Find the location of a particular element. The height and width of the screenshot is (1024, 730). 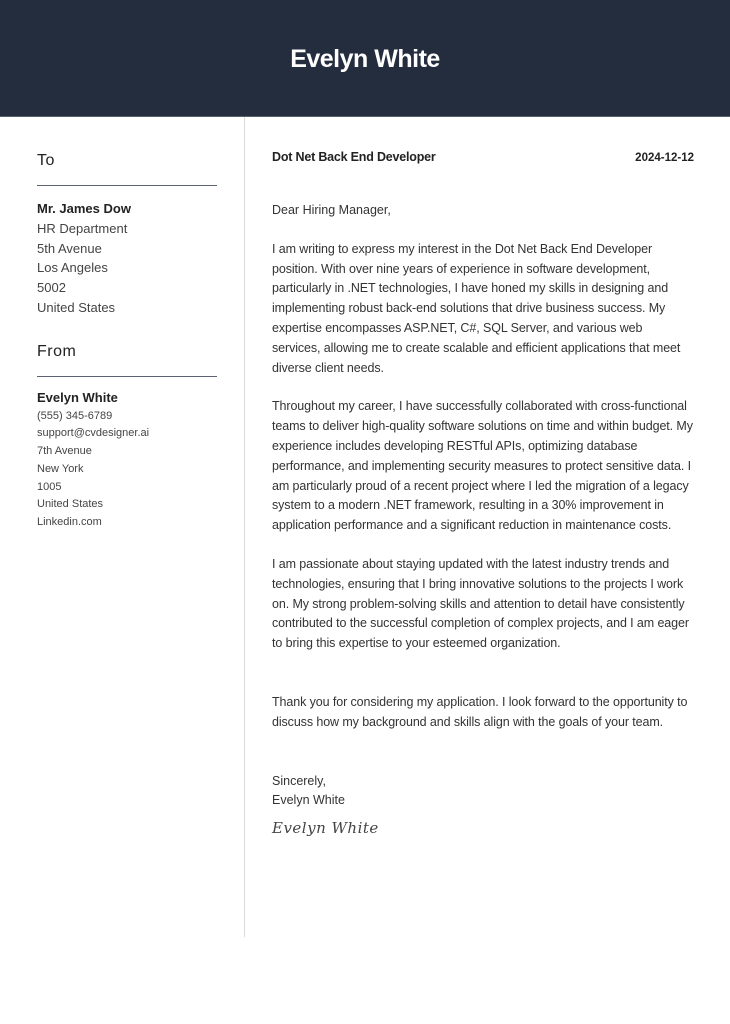

sender-linkedin: Linkedin.com is located at coordinates (69, 522).